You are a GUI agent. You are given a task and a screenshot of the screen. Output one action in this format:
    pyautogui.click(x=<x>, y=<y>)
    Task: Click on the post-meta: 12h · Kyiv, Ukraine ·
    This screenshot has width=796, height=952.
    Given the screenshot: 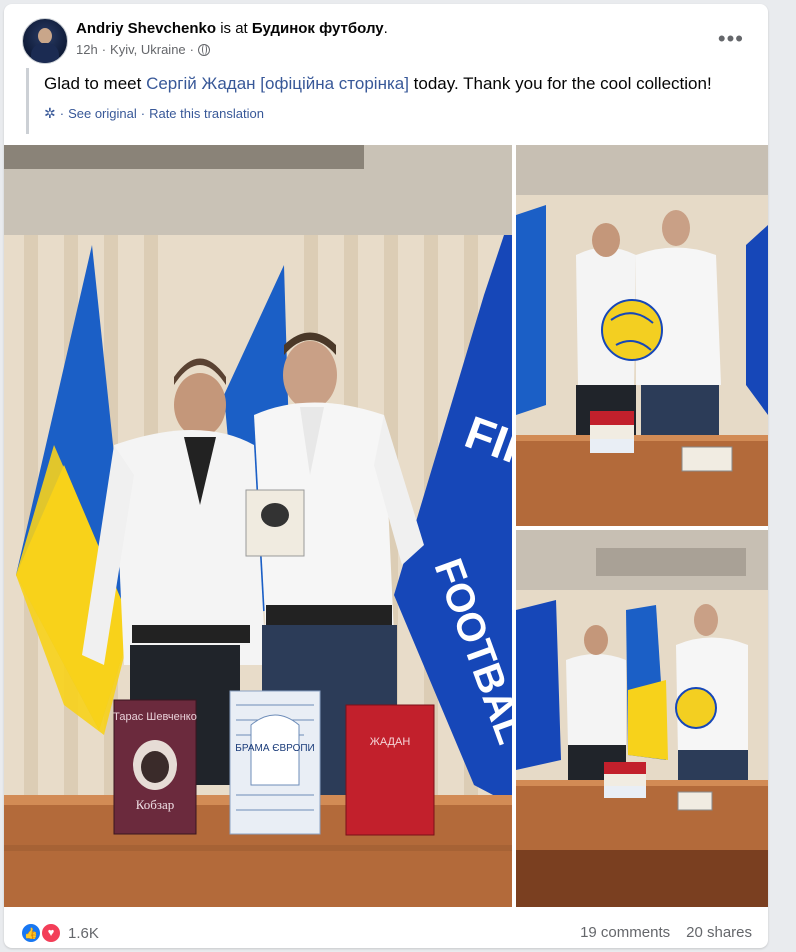 What is the action you would take?
    pyautogui.click(x=143, y=49)
    